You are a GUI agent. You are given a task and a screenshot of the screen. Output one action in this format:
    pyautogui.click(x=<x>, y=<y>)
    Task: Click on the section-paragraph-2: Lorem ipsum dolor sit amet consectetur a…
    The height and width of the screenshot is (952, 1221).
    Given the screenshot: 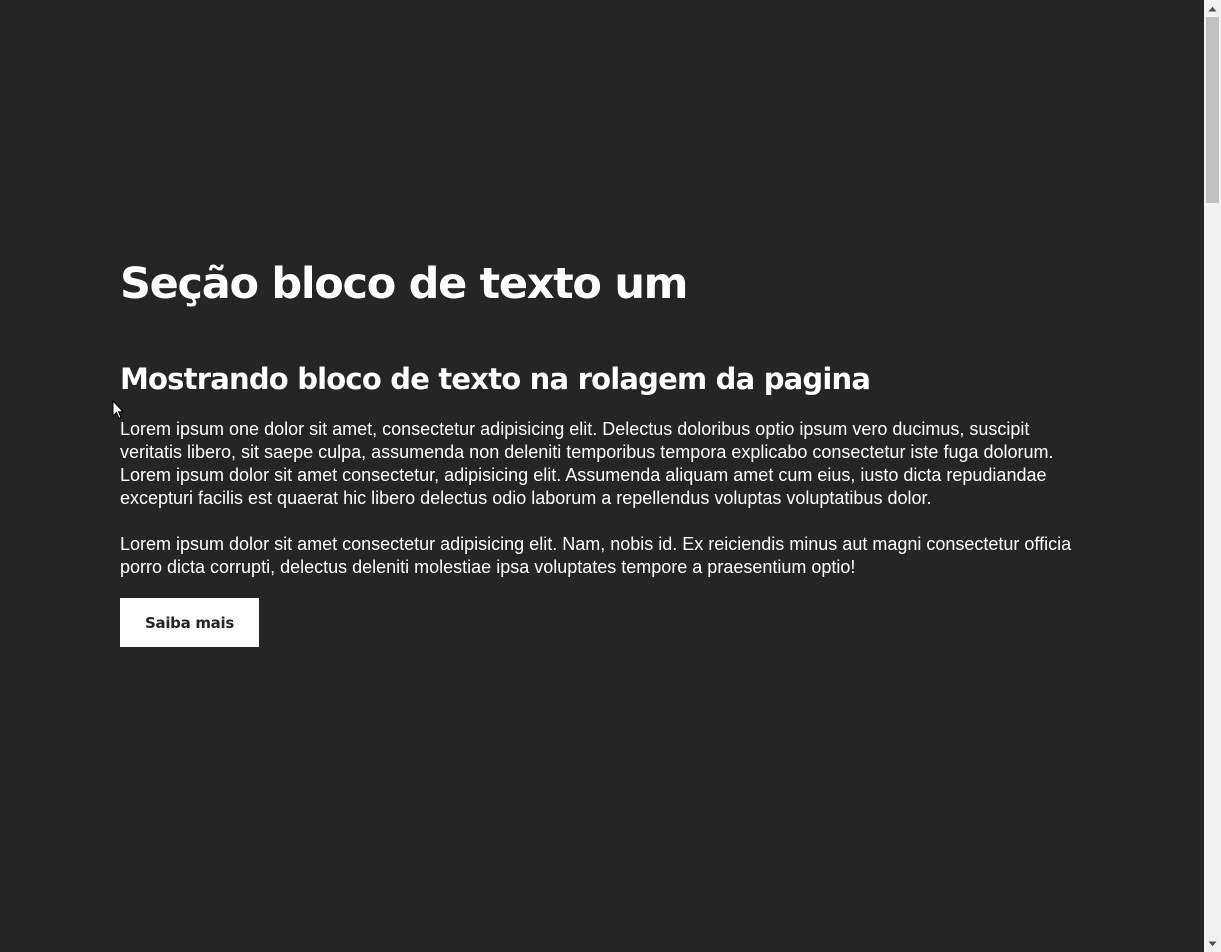 What is the action you would take?
    pyautogui.click(x=596, y=555)
    